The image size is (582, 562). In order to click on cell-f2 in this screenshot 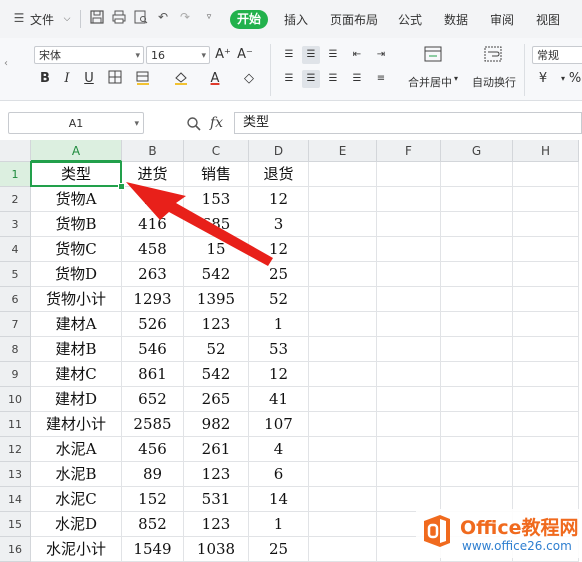, I will do `click(409, 199)`.